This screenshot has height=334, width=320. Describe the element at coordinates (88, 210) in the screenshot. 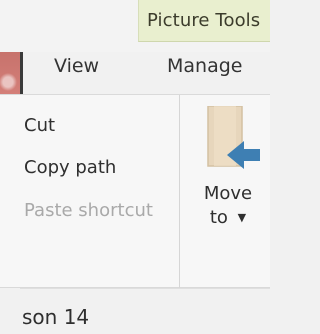

I see `paste-shortcut-button: Paste shortcut` at that location.